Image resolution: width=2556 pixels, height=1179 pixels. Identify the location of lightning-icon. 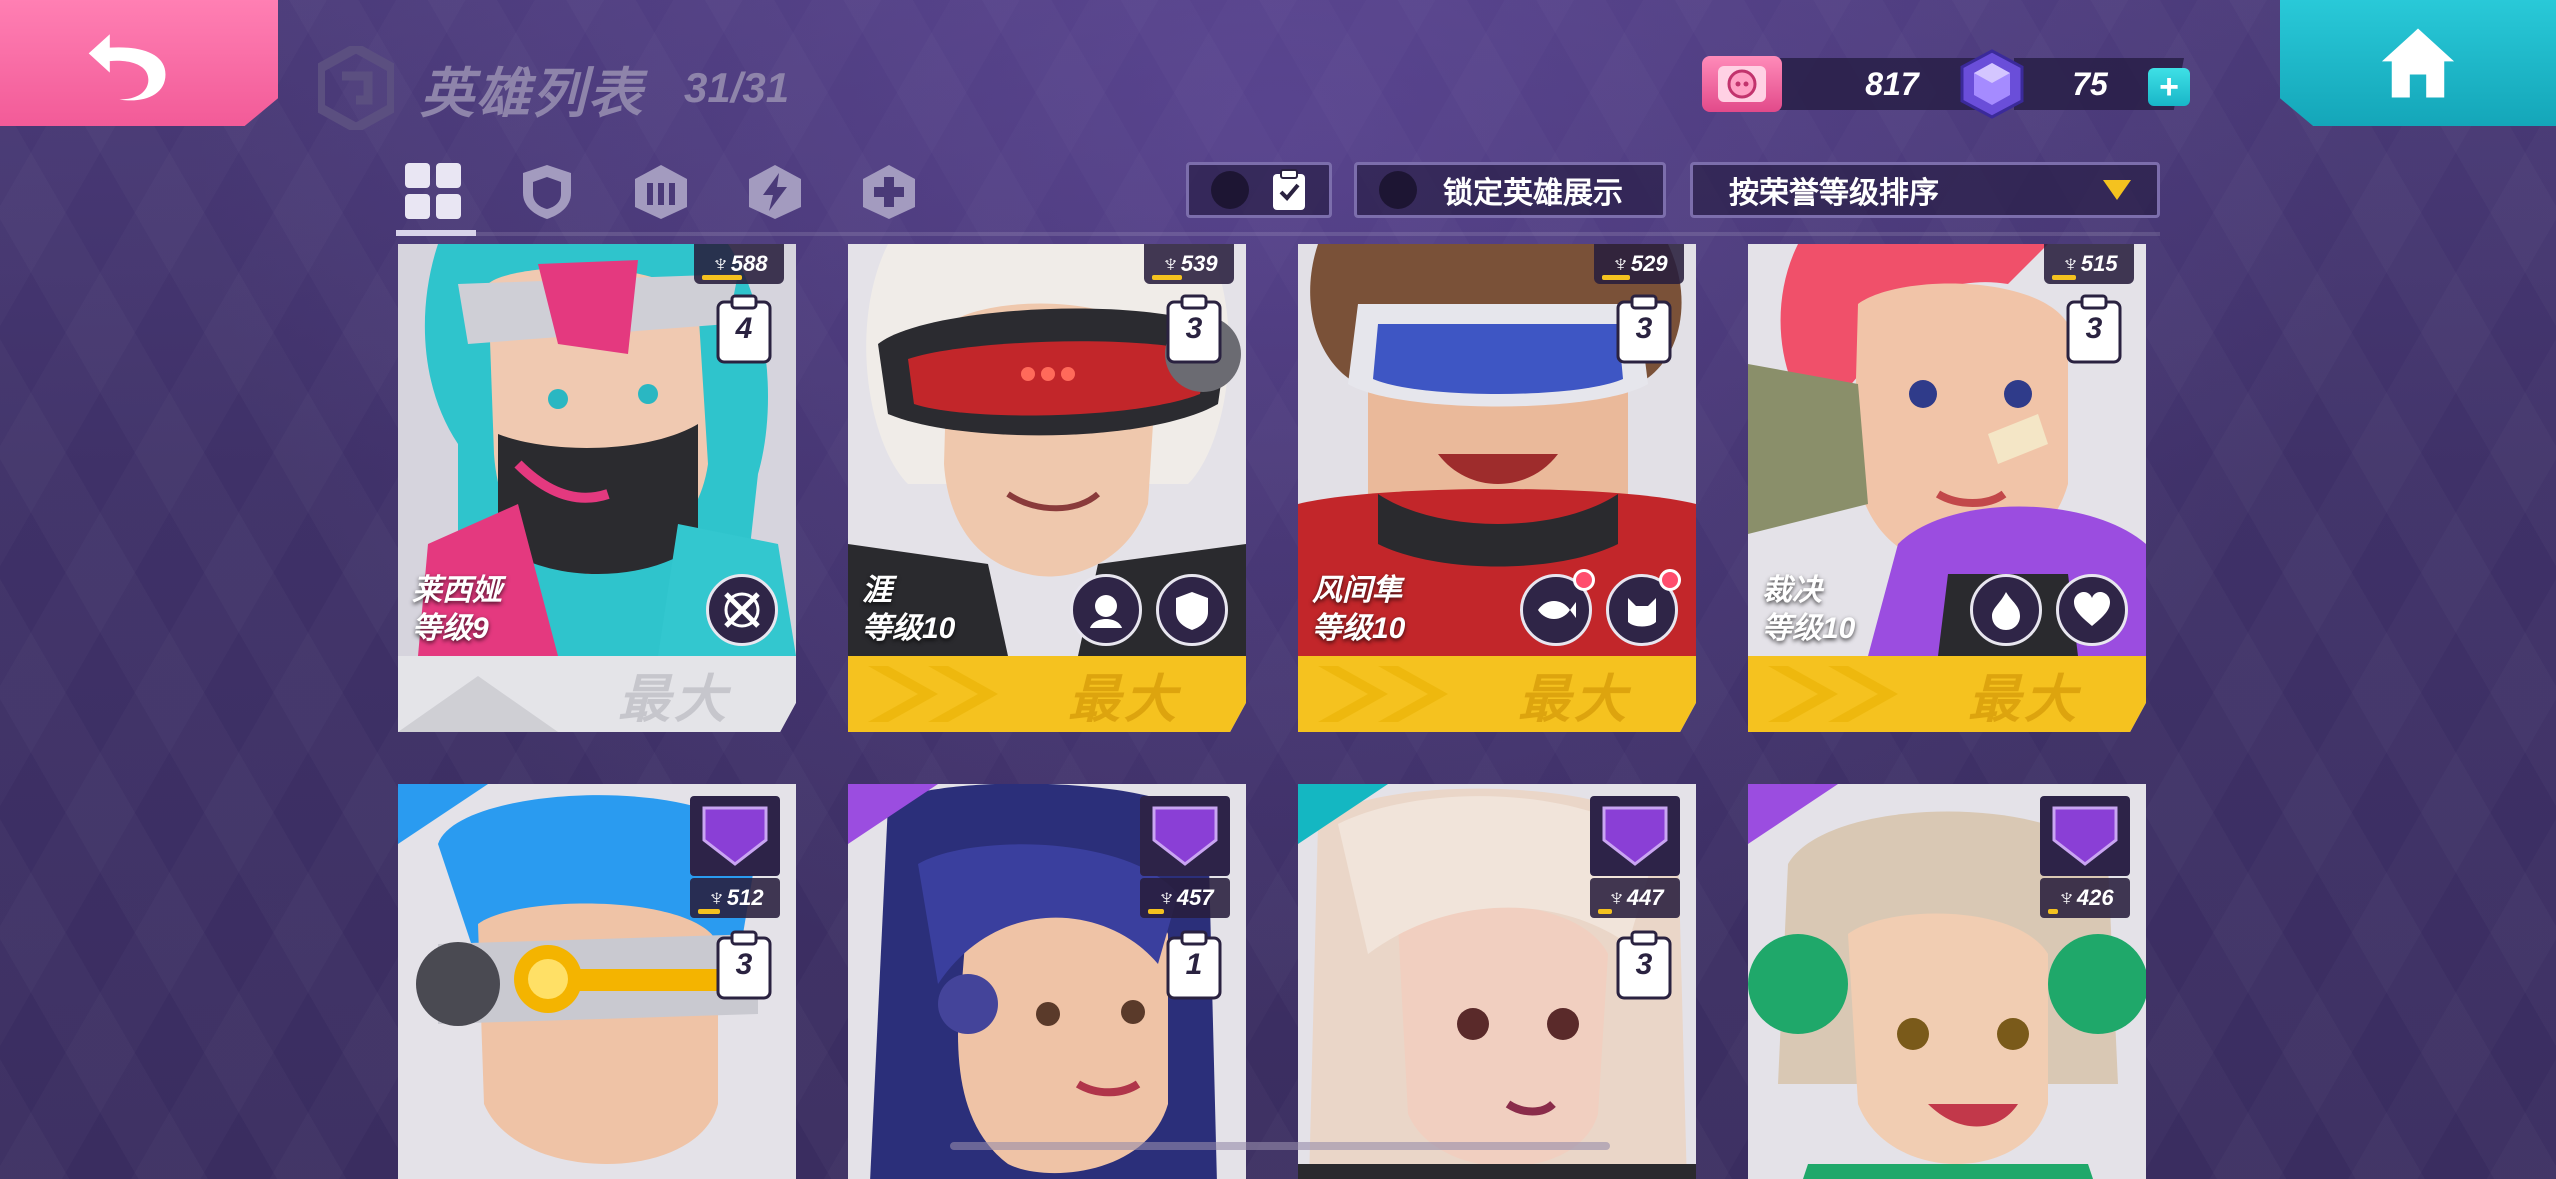
(775, 192).